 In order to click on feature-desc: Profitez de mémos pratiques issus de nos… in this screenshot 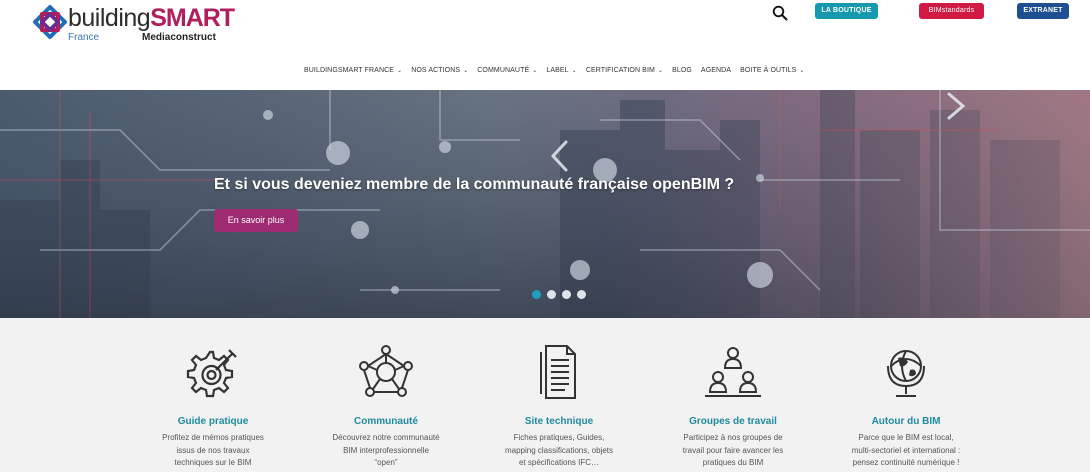, I will do `click(213, 450)`.